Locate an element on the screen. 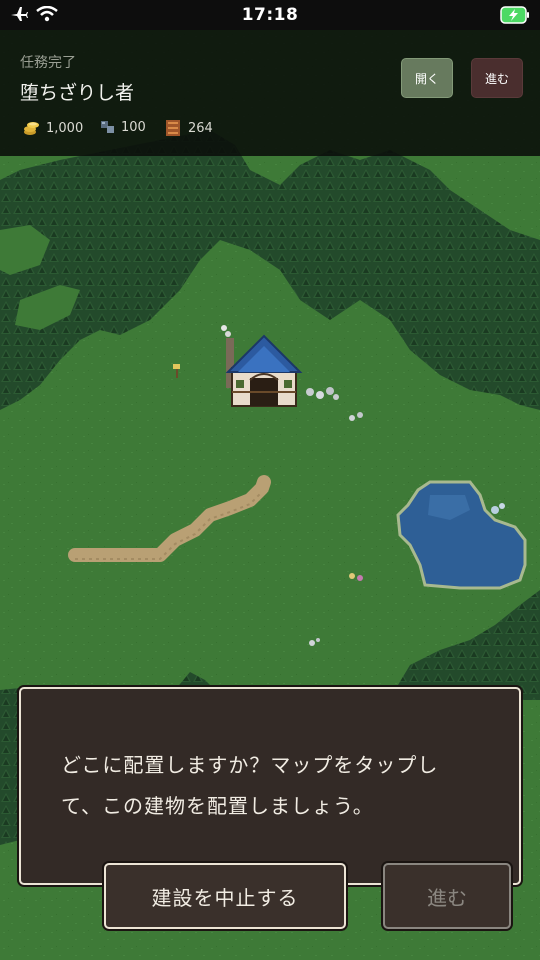 This screenshot has width=540, height=960. quest-status: 任務完了 is located at coordinates (48, 63).